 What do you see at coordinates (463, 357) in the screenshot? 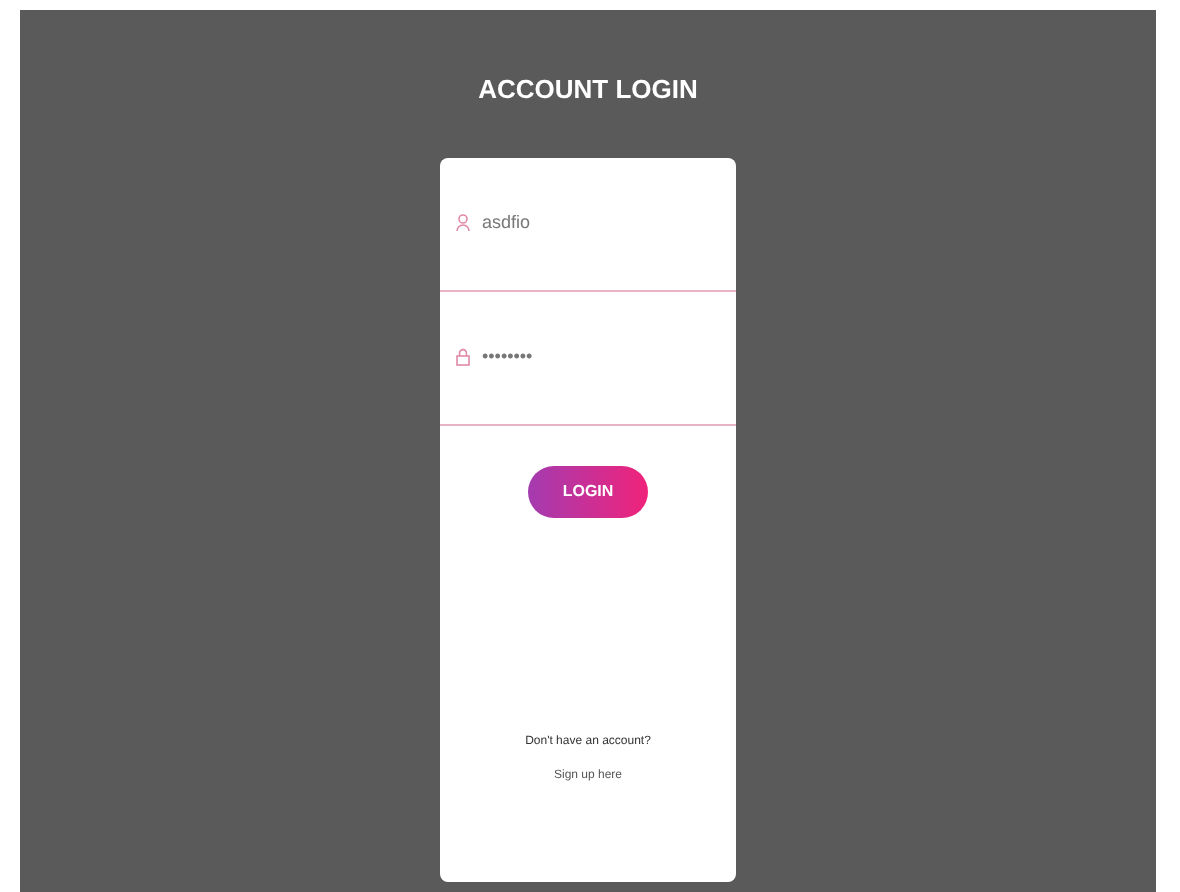
I see `lock-icon` at bounding box center [463, 357].